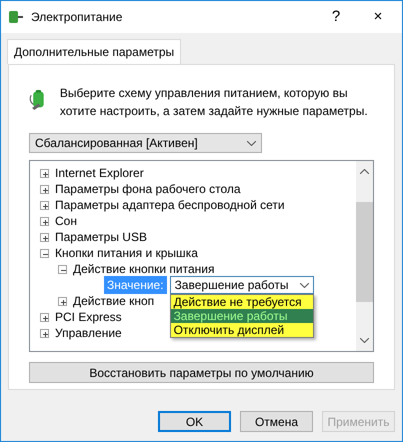 The image size is (403, 442). I want to click on dialog-button: Отмена, so click(276, 421).